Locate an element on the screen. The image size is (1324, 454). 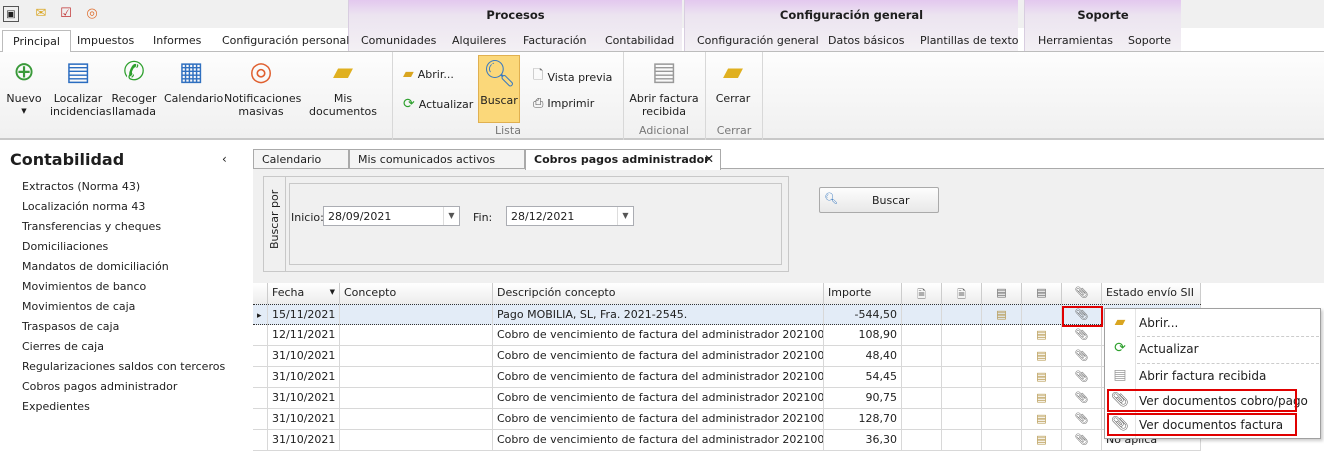
menu-item-abrir-factura: ▤ Abrir factura recibida is located at coordinates (1212, 376).